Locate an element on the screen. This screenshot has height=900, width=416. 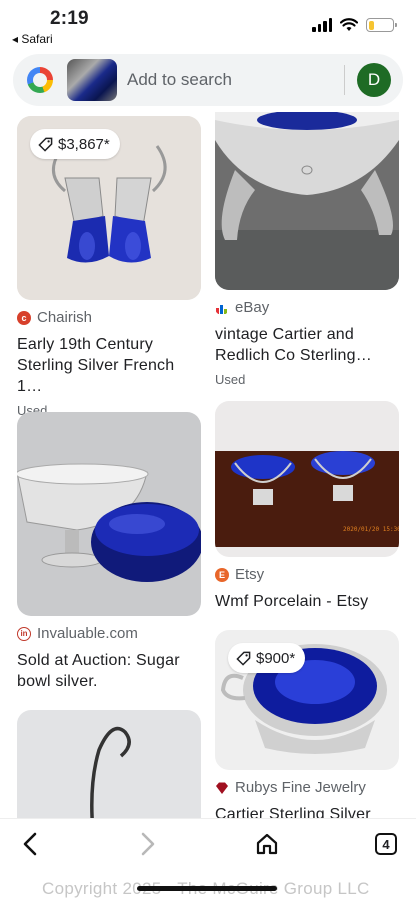
tabs-button: 4 is located at coordinates (386, 844).